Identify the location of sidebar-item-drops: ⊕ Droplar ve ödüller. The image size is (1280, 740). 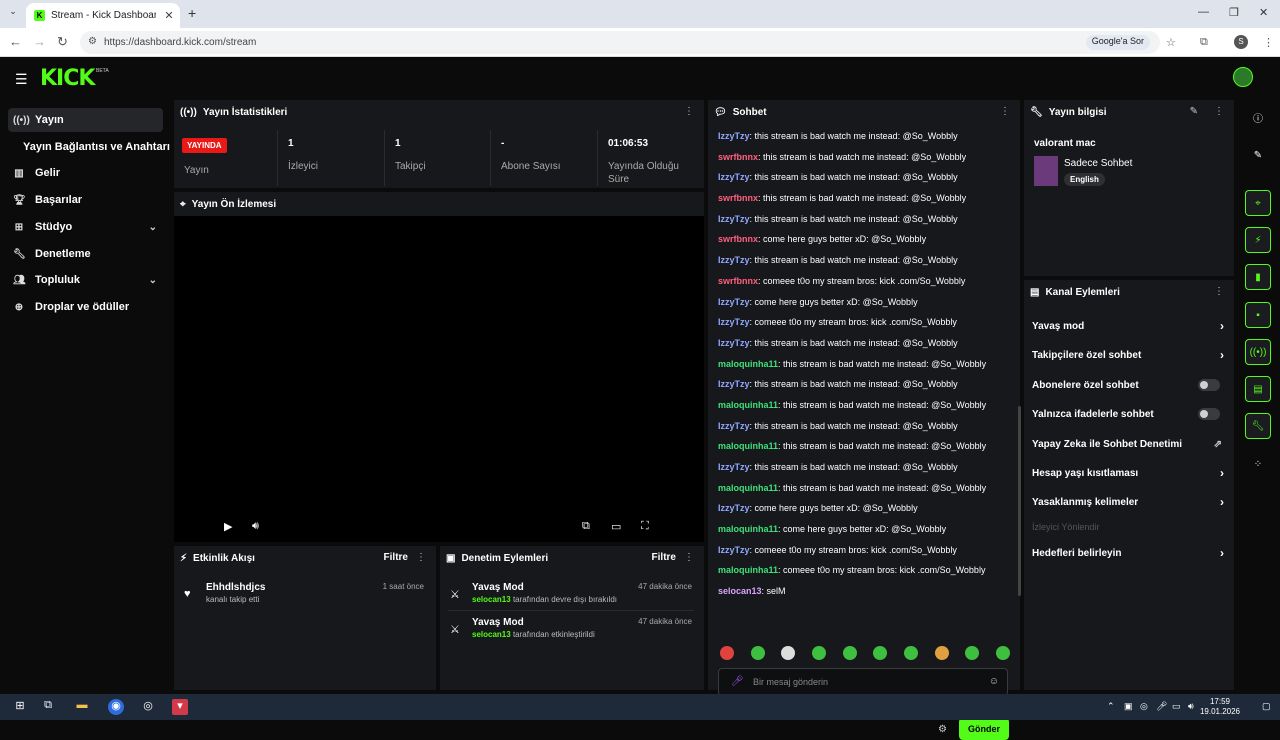
(85, 307).